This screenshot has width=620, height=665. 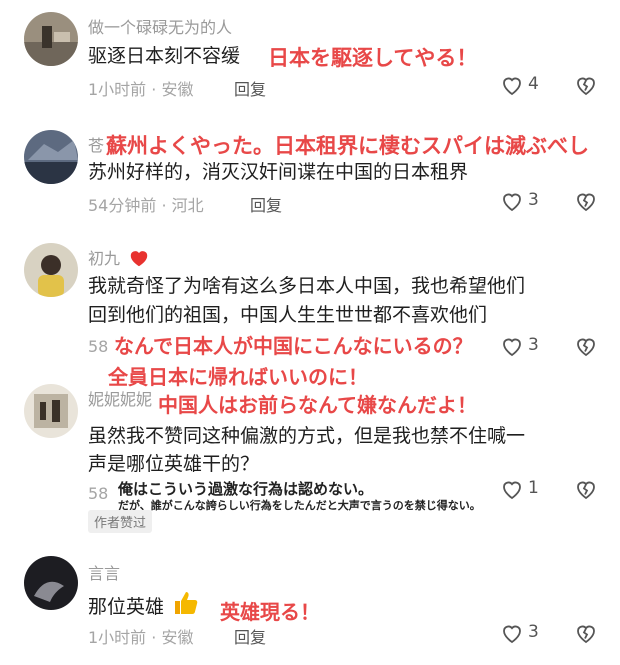 What do you see at coordinates (139, 260) in the screenshot?
I see `red-heart-icon` at bounding box center [139, 260].